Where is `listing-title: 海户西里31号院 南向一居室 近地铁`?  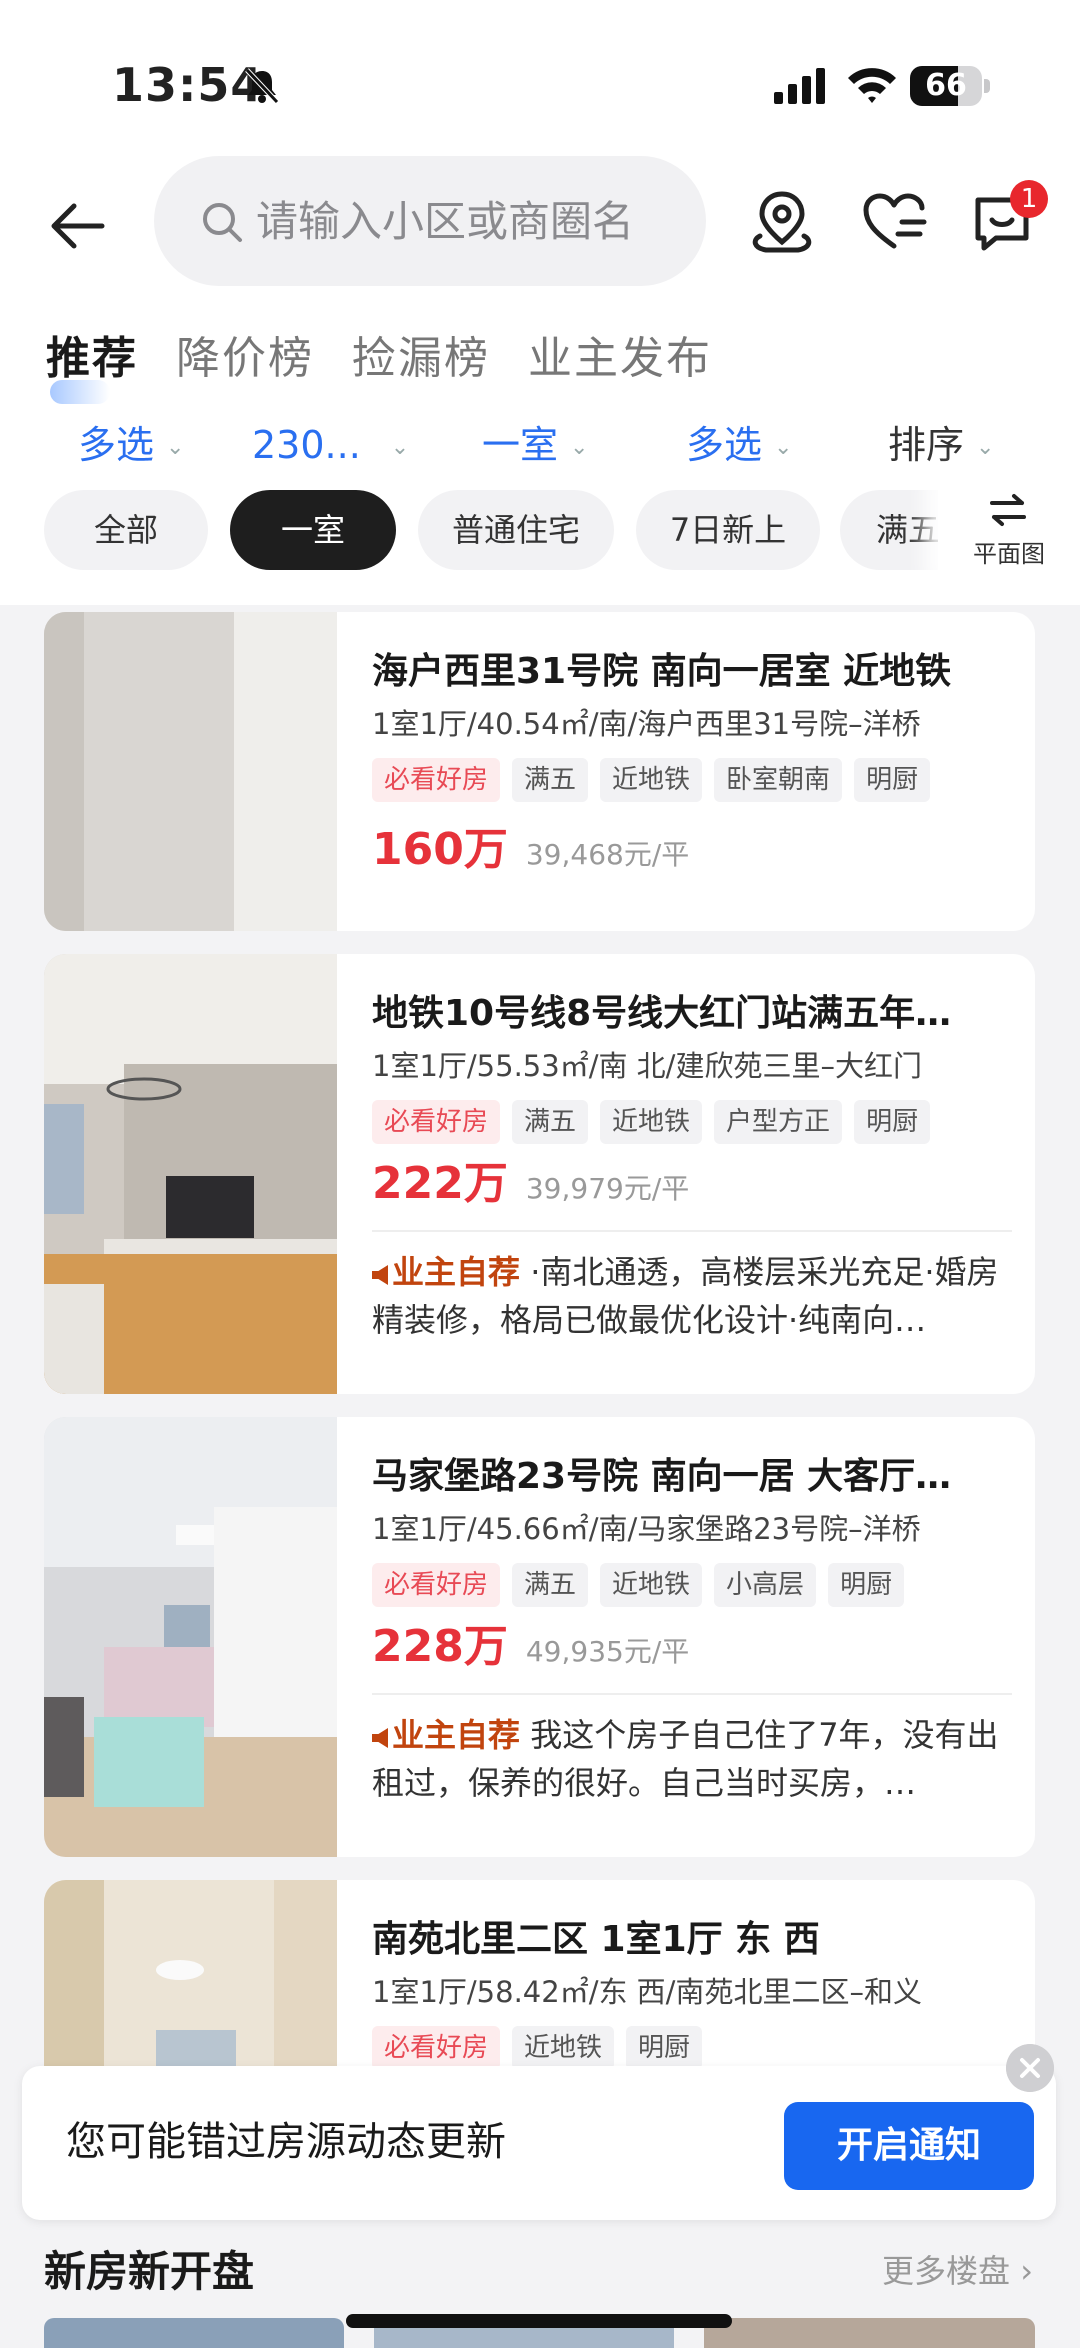 listing-title: 海户西里31号院 南向一居室 近地铁 is located at coordinates (662, 671).